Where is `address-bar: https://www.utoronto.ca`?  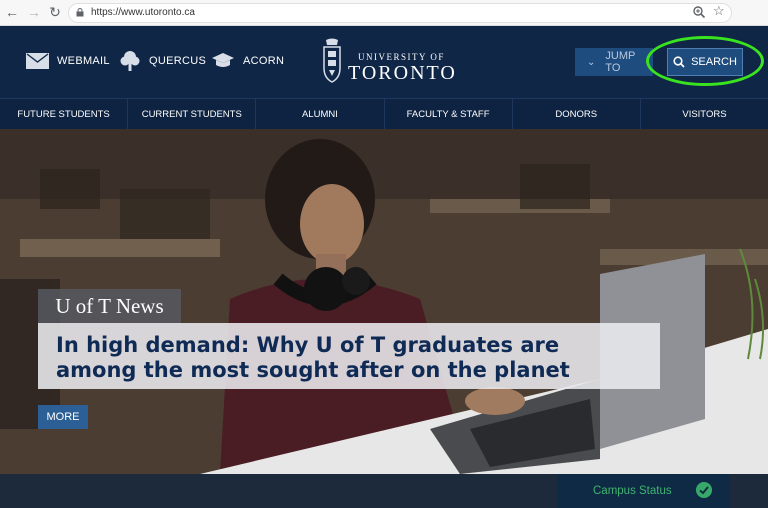
address-bar: https://www.utoronto.ca is located at coordinates (400, 13).